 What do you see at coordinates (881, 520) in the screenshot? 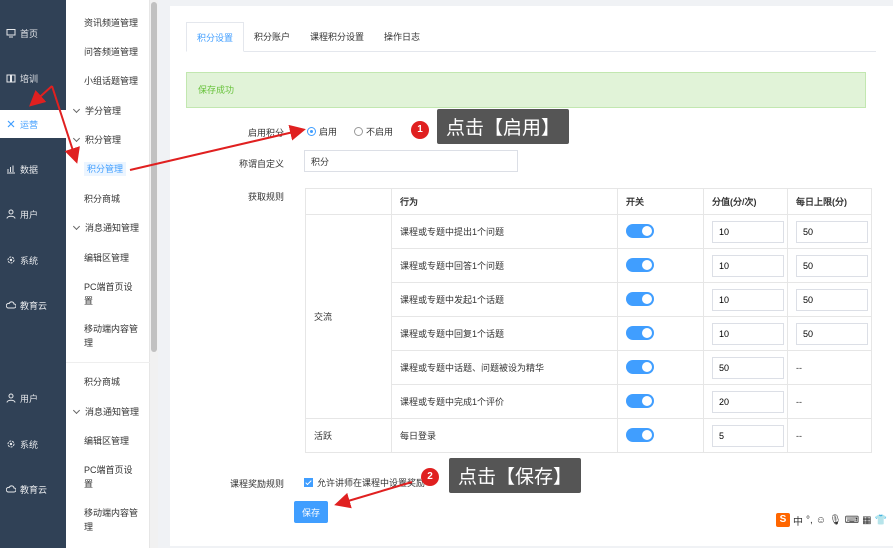
I see `shirt-icon: 👕` at bounding box center [881, 520].